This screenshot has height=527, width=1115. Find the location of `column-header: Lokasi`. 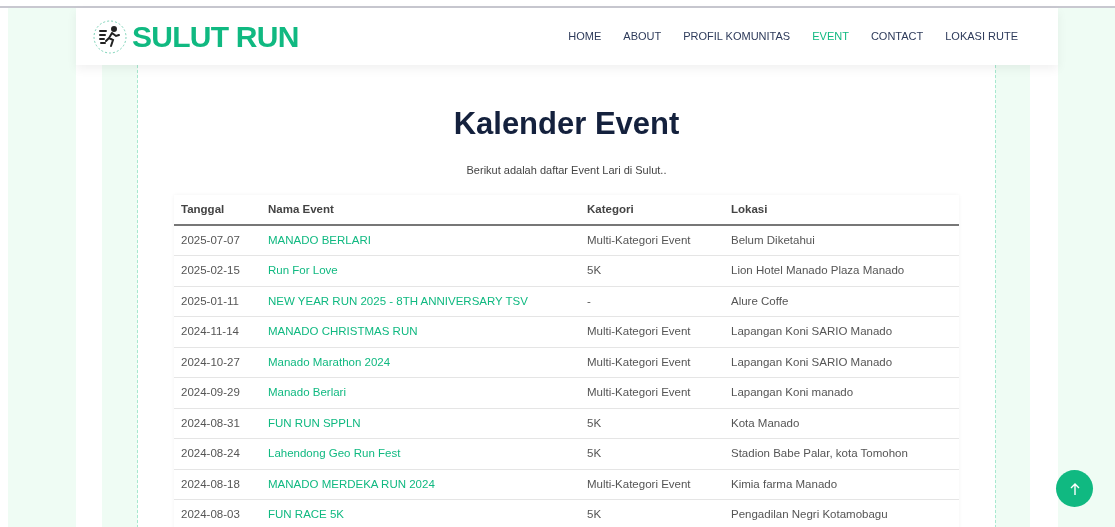

column-header: Lokasi is located at coordinates (841, 210).